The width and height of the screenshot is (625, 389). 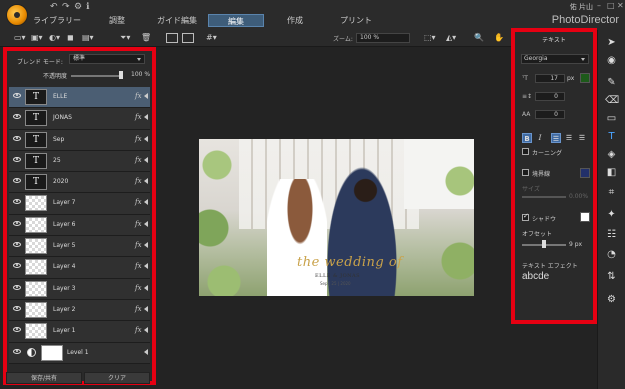 What do you see at coordinates (499, 38) in the screenshot?
I see `pan-hand-icon: ✋` at bounding box center [499, 38].